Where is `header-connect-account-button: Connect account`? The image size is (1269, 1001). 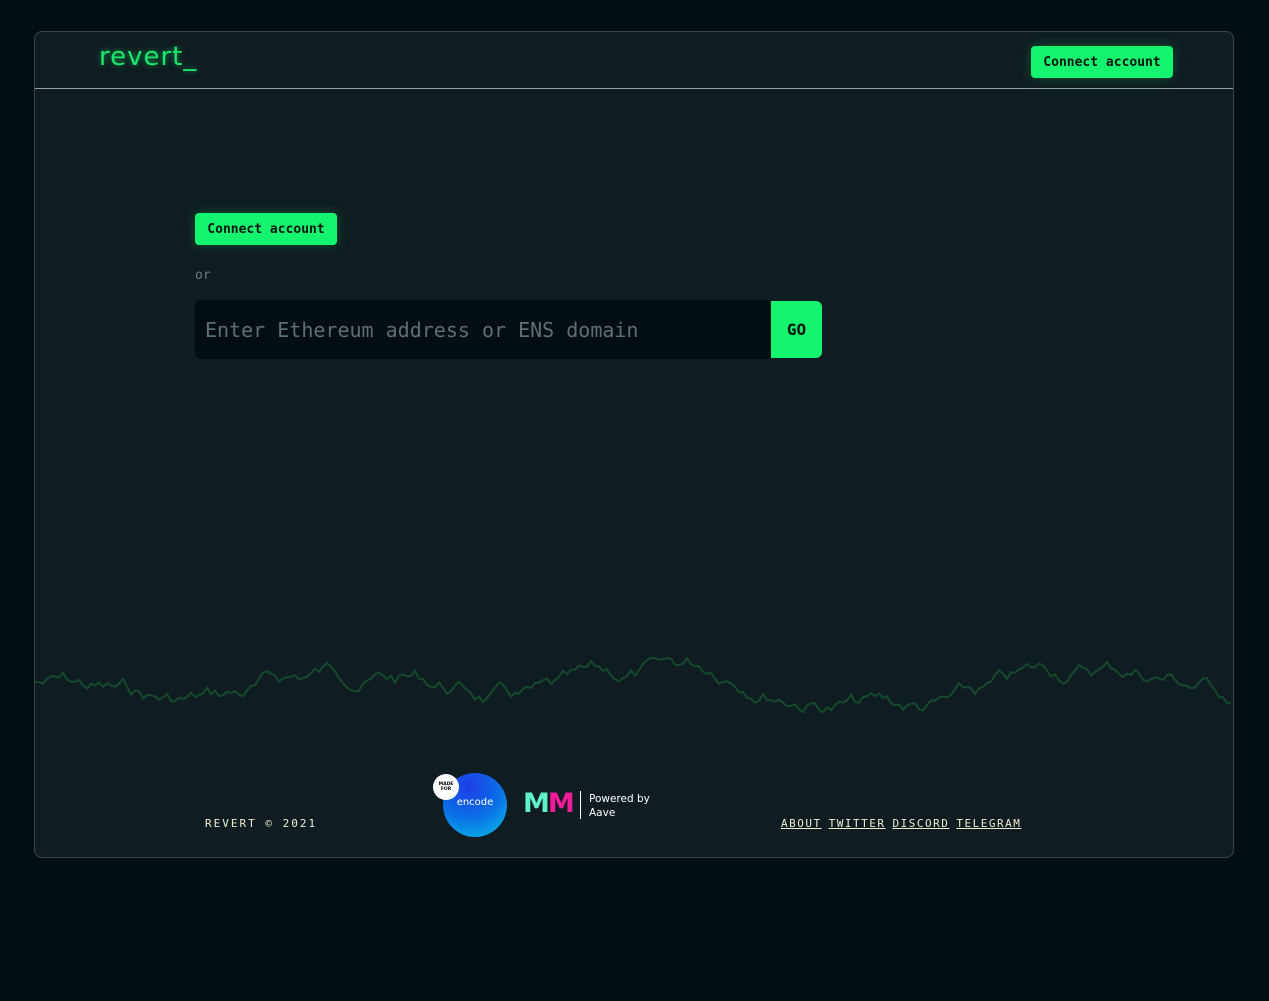
header-connect-account-button: Connect account is located at coordinates (1102, 62).